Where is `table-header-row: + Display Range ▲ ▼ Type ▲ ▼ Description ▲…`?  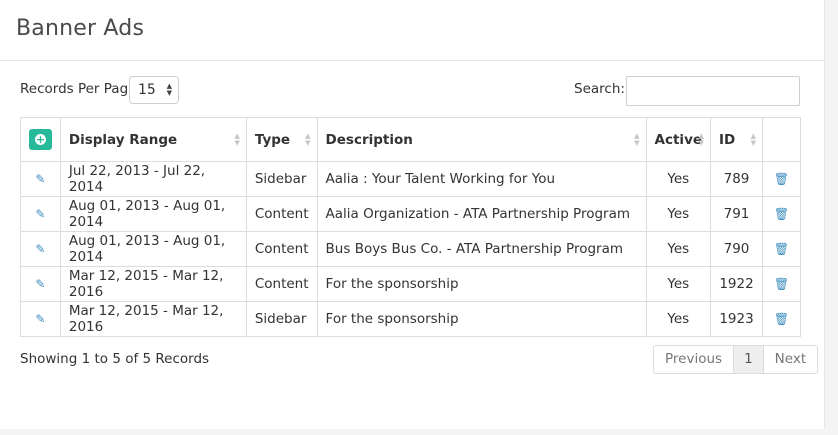
table-header-row: + Display Range ▲ ▼ Type ▲ ▼ Description ▲… is located at coordinates (410, 139).